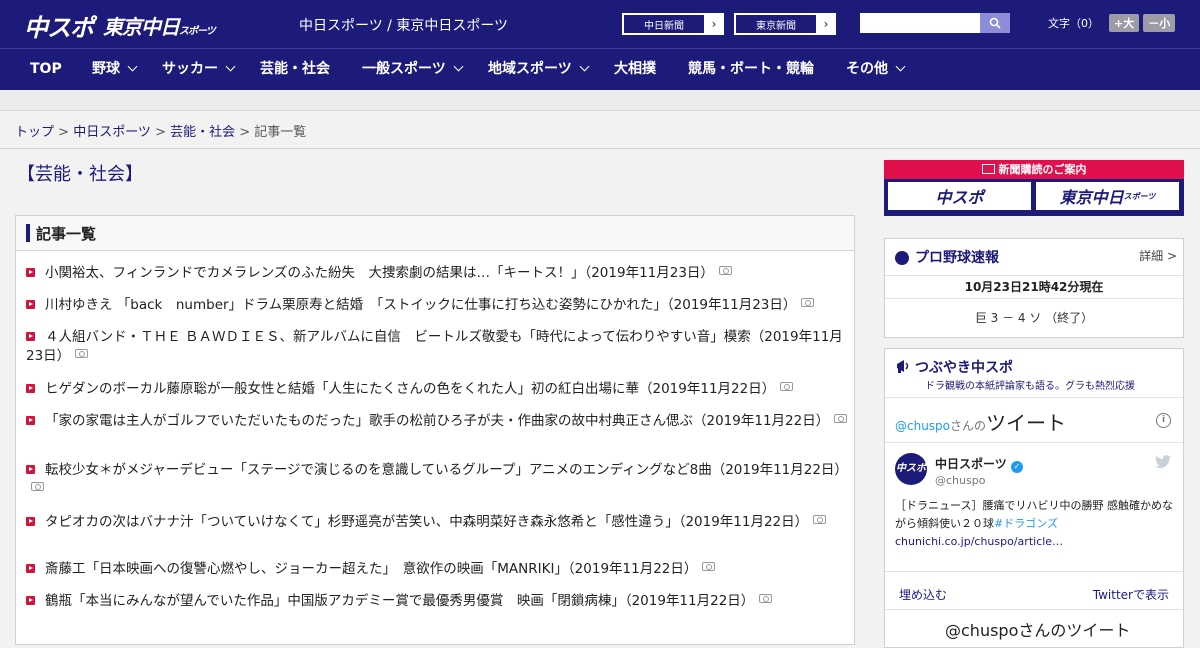 The width and height of the screenshot is (1200, 648). Describe the element at coordinates (112, 132) in the screenshot. I see `breadcrumb-chuspo: 中日スポーツ` at that location.